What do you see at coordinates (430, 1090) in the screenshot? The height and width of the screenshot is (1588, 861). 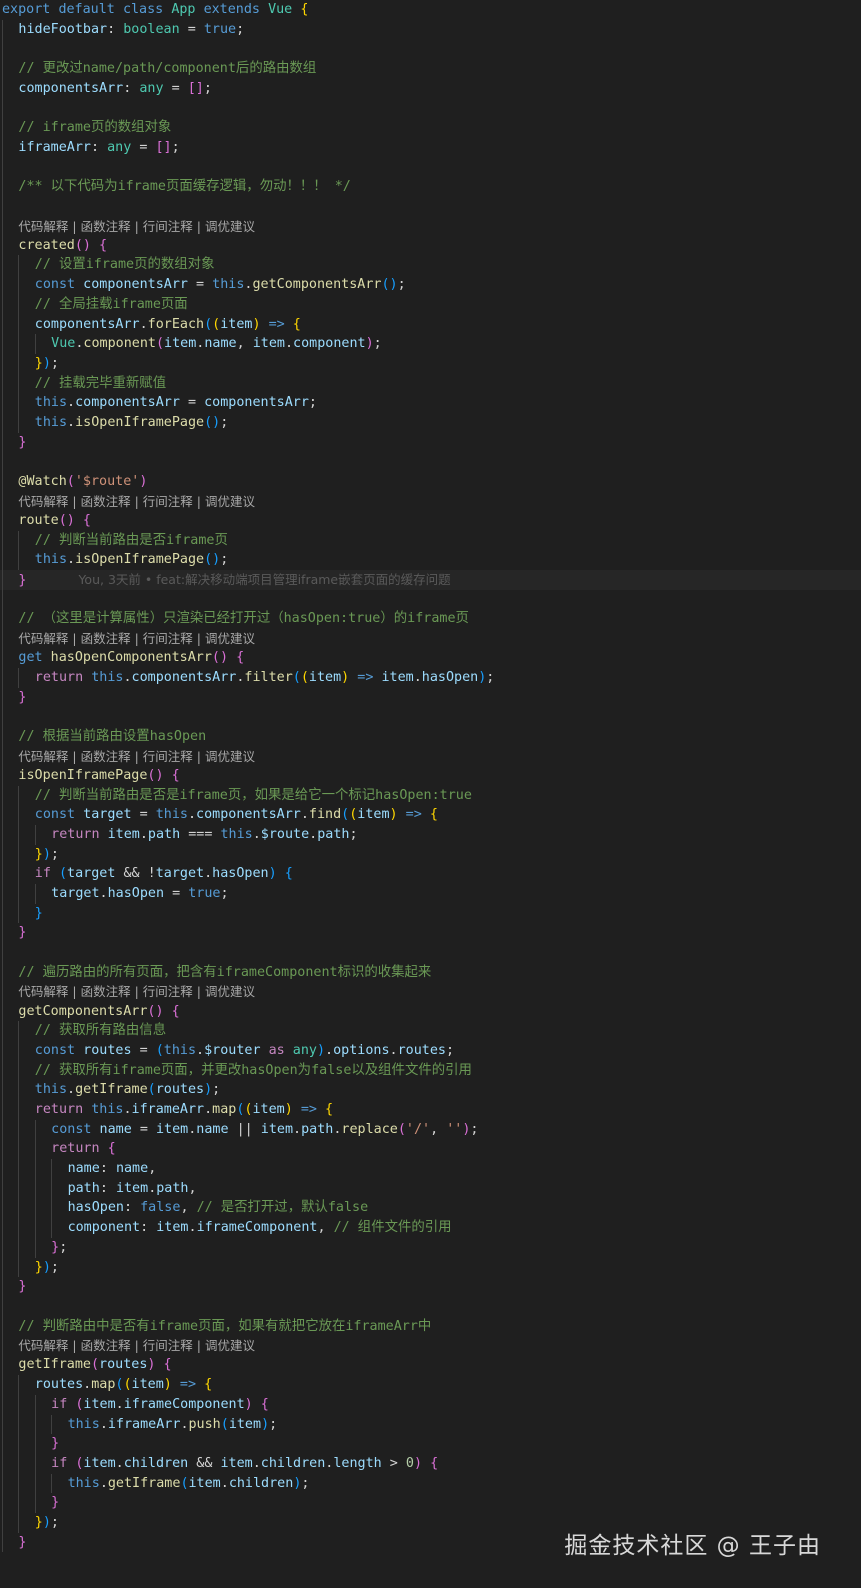 I see `code-line: this.getIframe(routes);` at bounding box center [430, 1090].